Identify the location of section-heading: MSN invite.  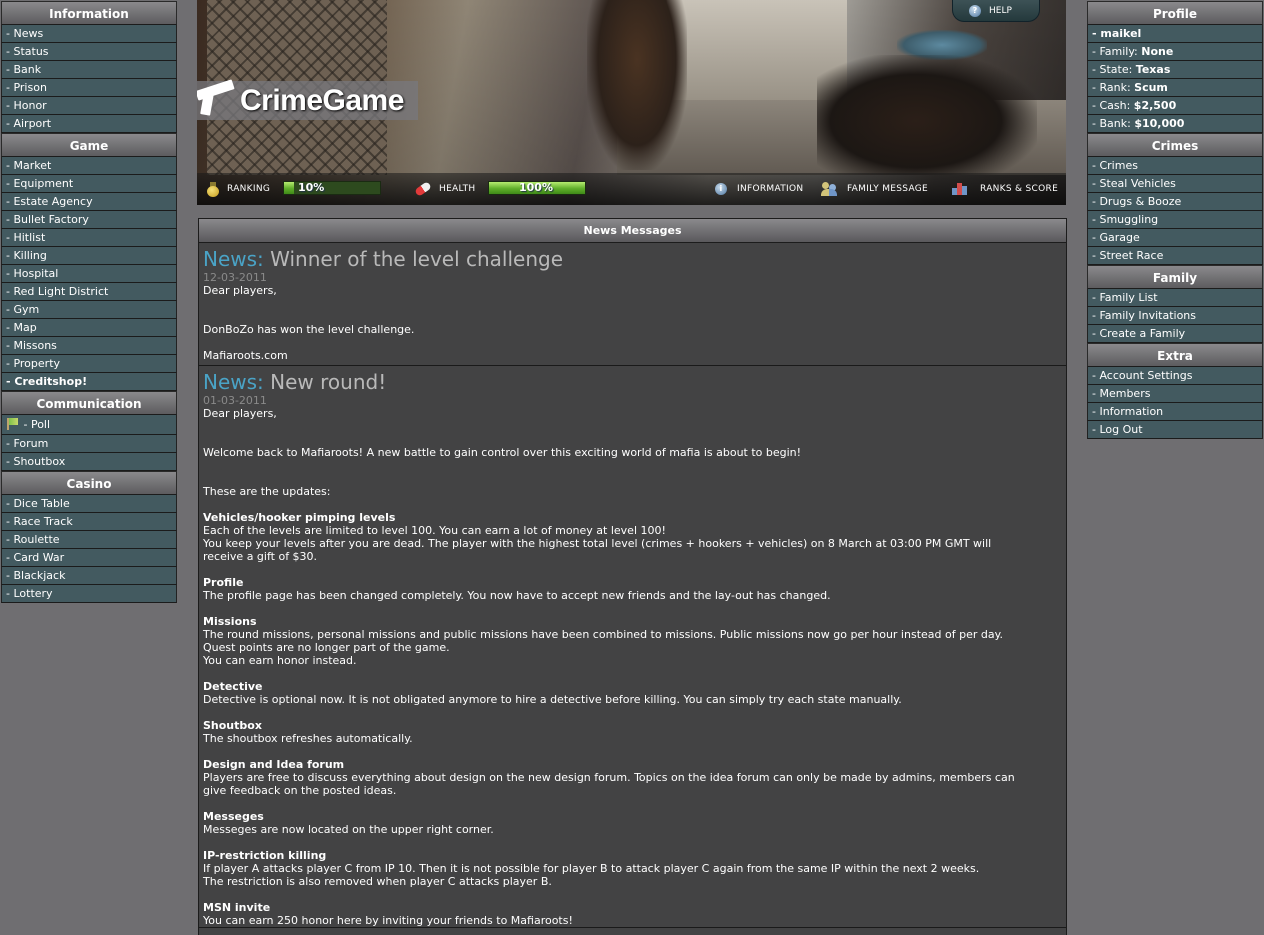
(237, 907).